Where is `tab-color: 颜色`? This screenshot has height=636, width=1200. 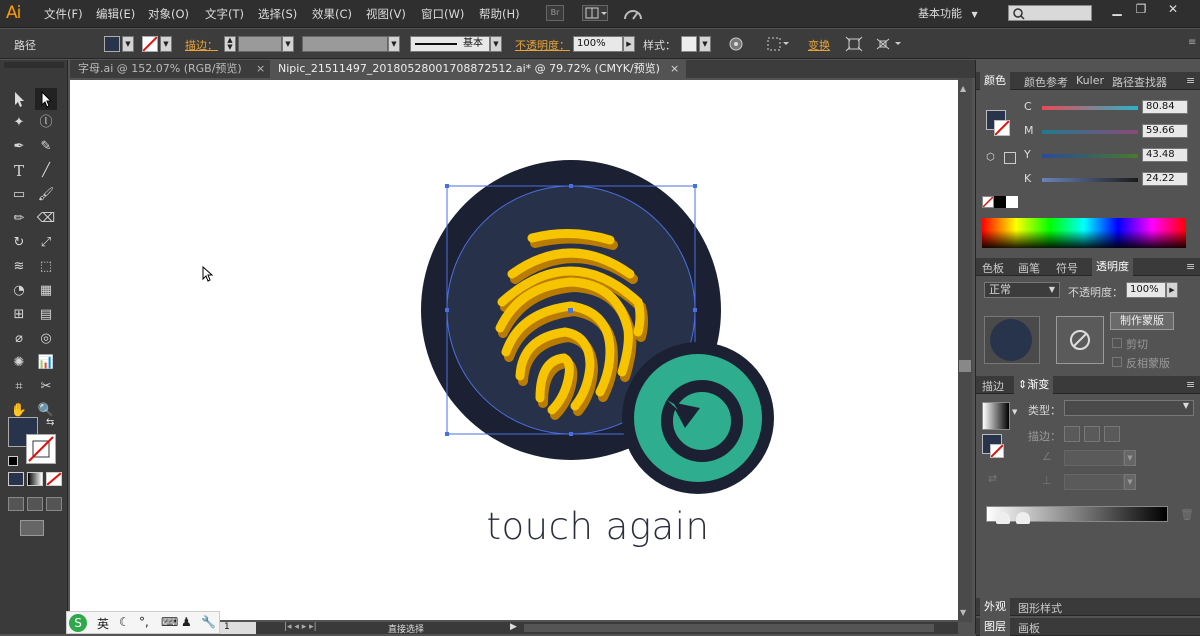 tab-color: 颜色 is located at coordinates (995, 81).